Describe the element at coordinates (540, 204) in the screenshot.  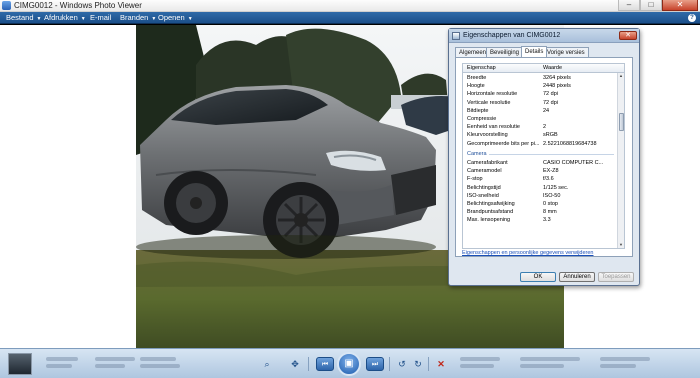
I see `table-row: Belichtingsafwijking 0 stop` at that location.